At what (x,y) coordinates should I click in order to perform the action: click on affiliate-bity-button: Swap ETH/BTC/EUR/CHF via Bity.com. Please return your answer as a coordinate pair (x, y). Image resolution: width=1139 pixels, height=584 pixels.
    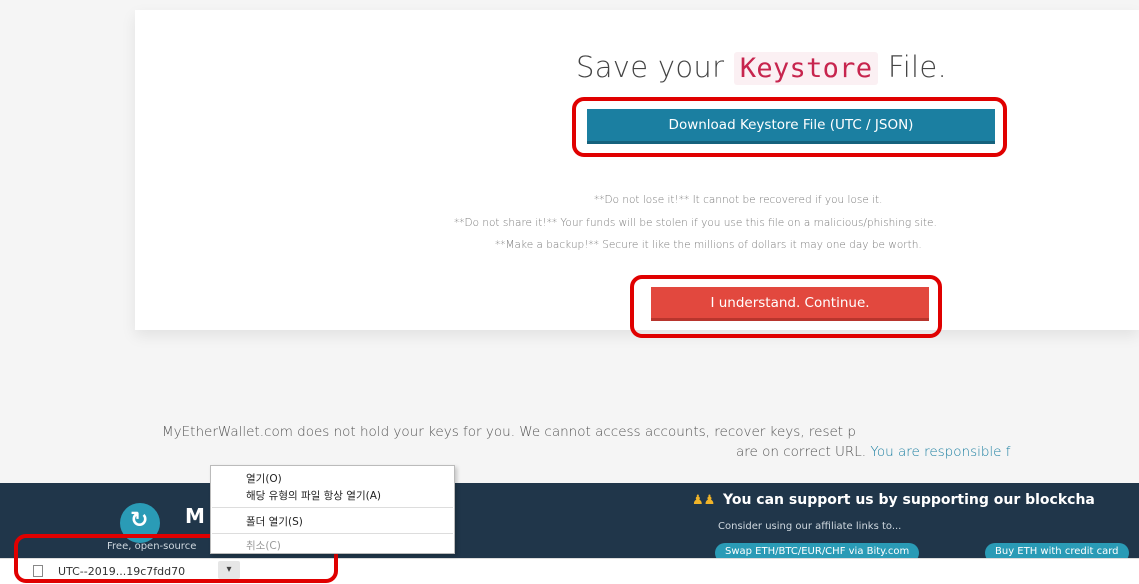
    Looking at the image, I should click on (817, 550).